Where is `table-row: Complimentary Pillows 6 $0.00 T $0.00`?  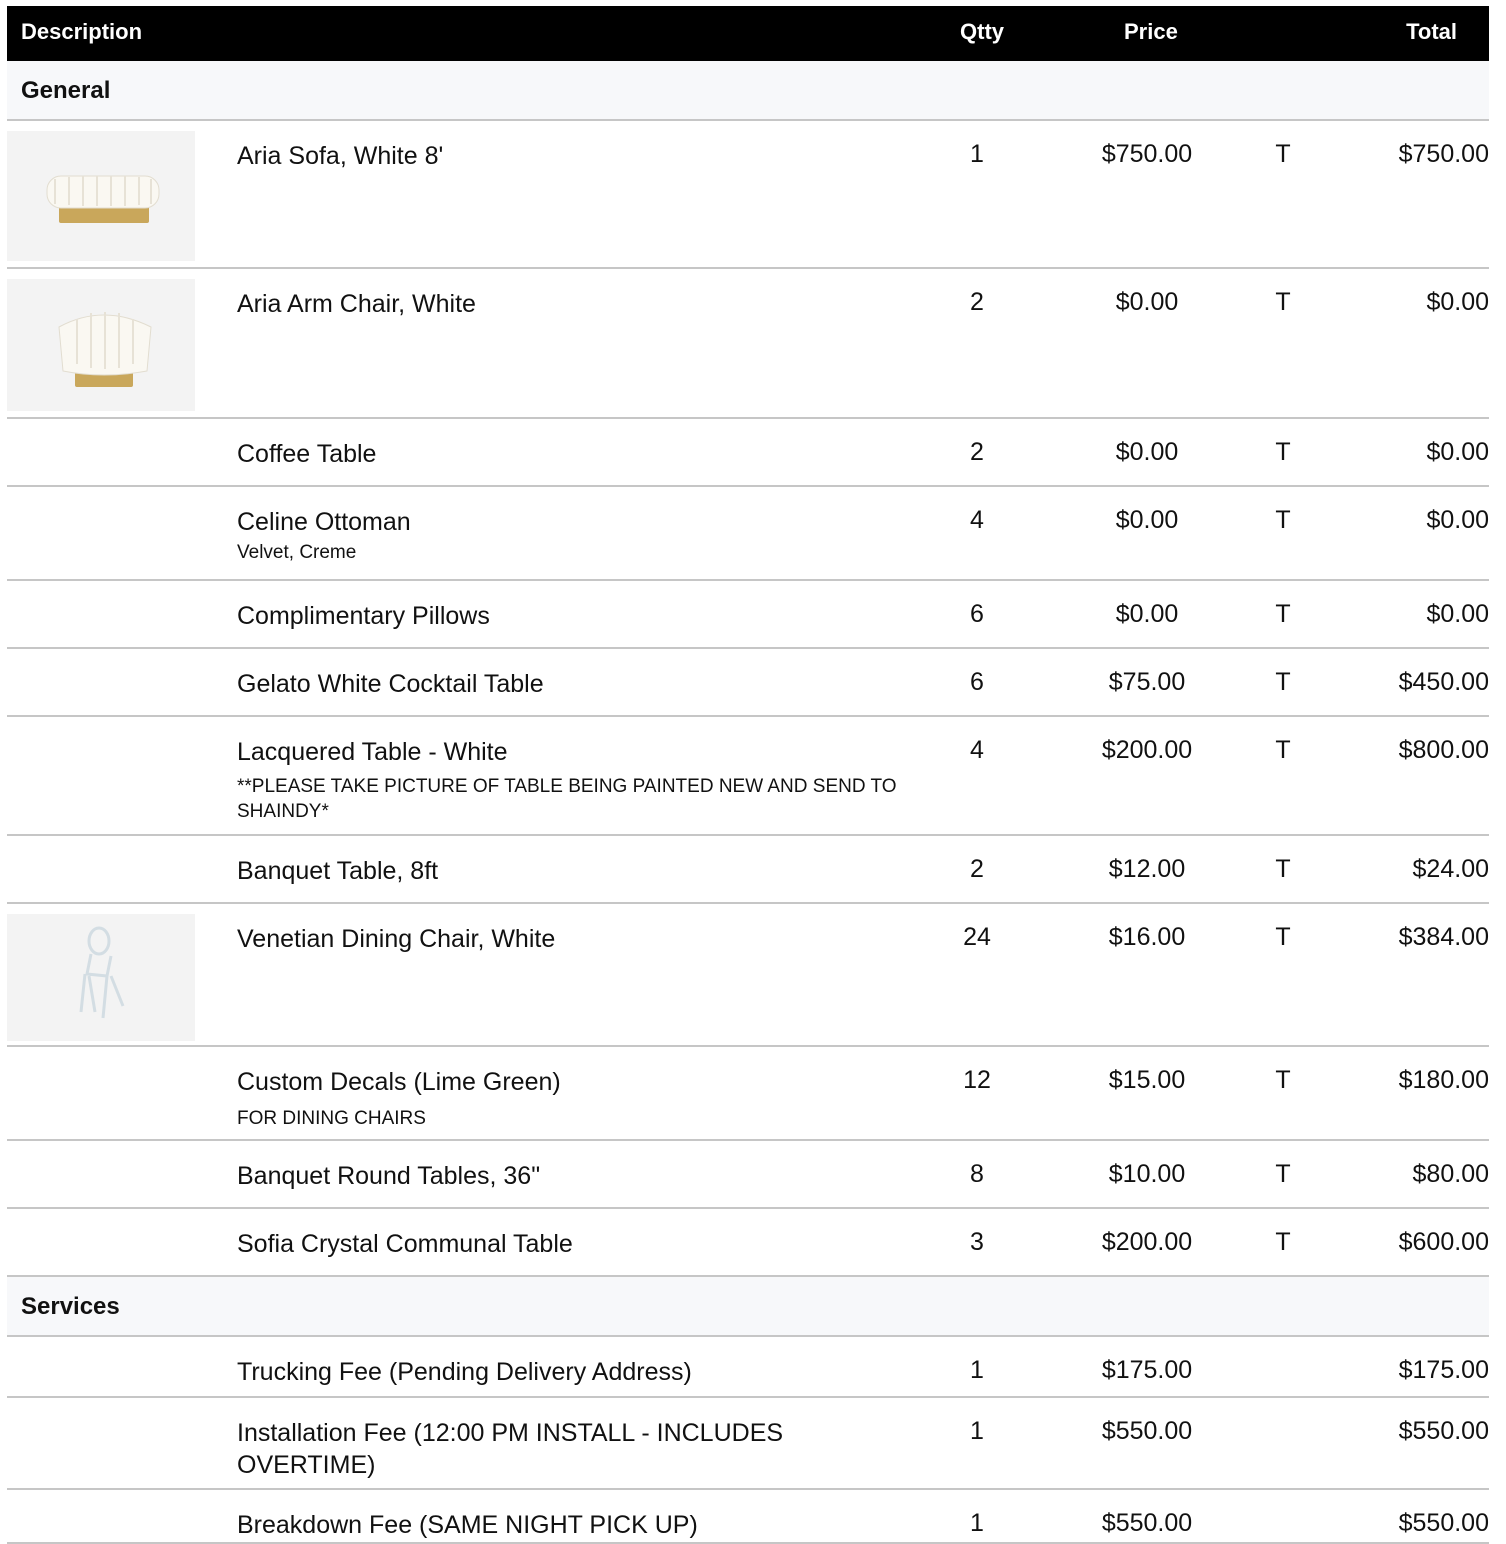
table-row: Complimentary Pillows 6 $0.00 T $0.00 is located at coordinates (748, 615).